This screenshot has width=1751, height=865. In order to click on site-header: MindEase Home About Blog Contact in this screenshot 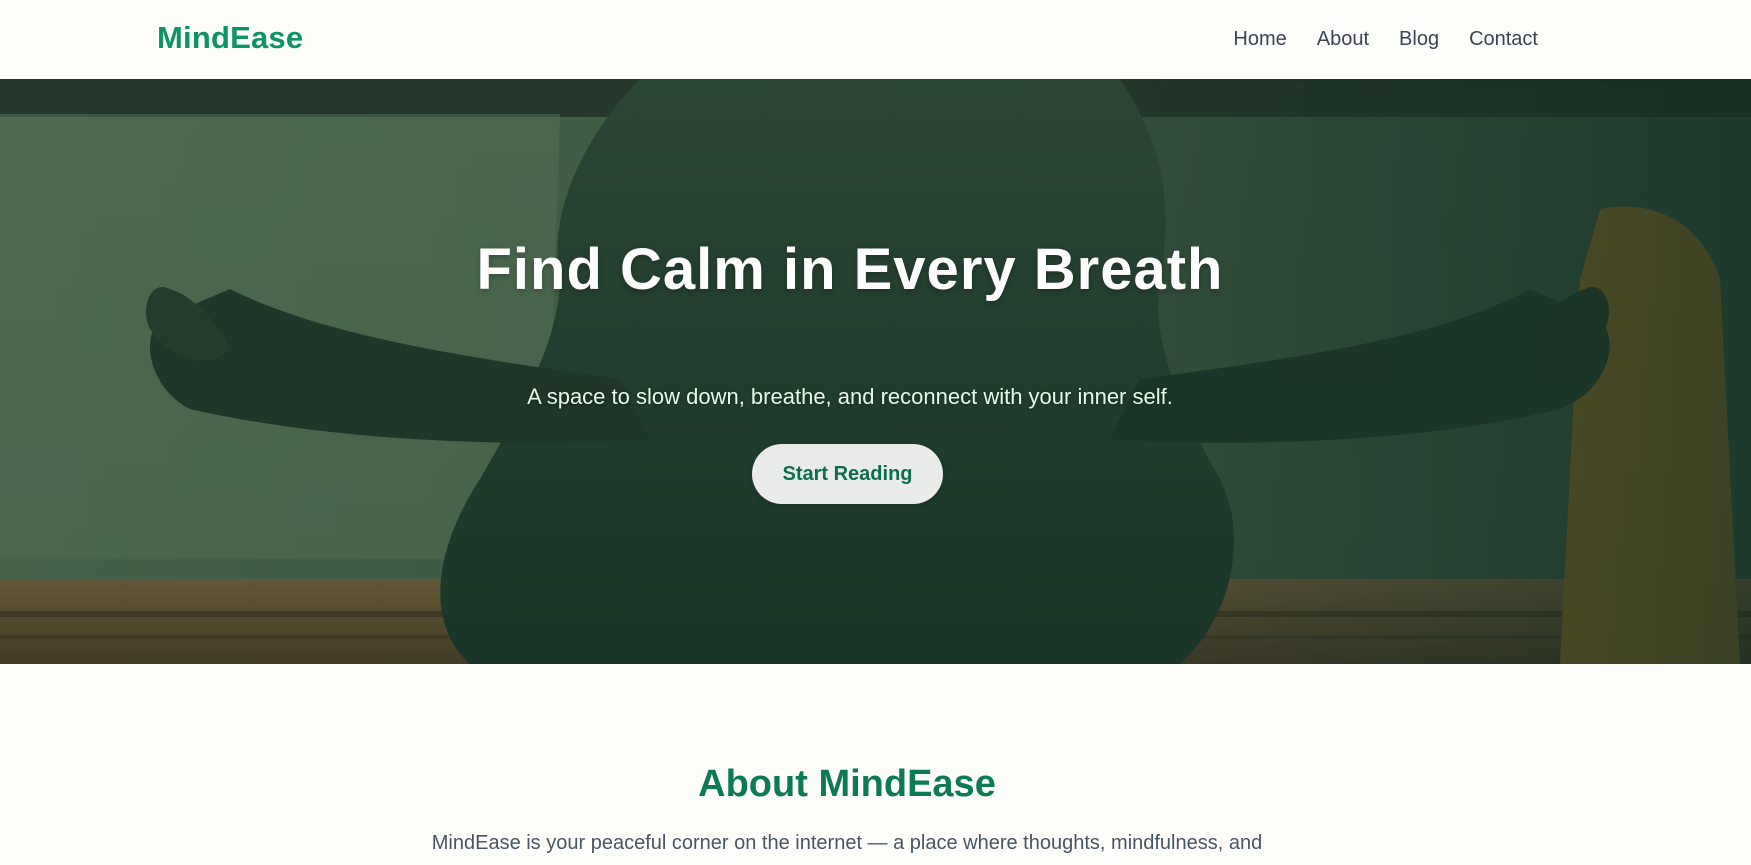, I will do `click(875, 39)`.